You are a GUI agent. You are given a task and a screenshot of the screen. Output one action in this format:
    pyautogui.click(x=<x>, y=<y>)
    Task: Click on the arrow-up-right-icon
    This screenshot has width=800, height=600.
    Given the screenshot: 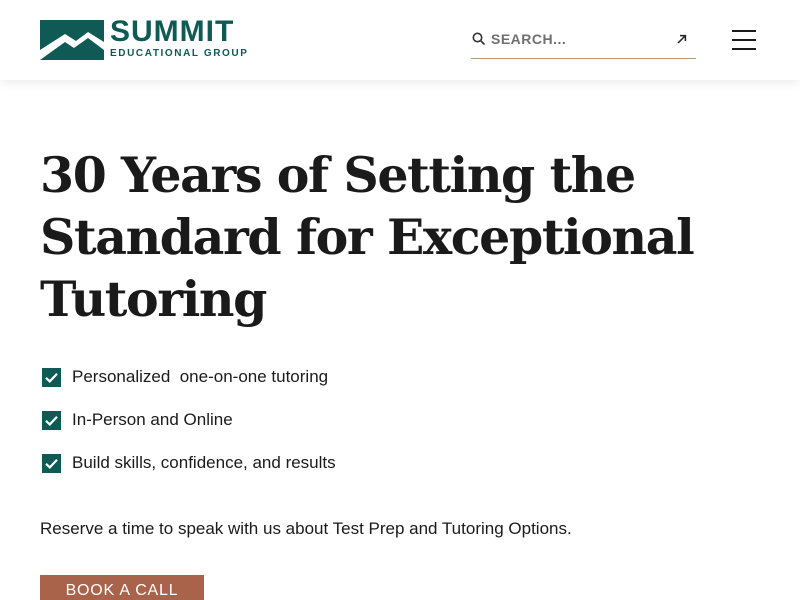 What is the action you would take?
    pyautogui.click(x=682, y=39)
    